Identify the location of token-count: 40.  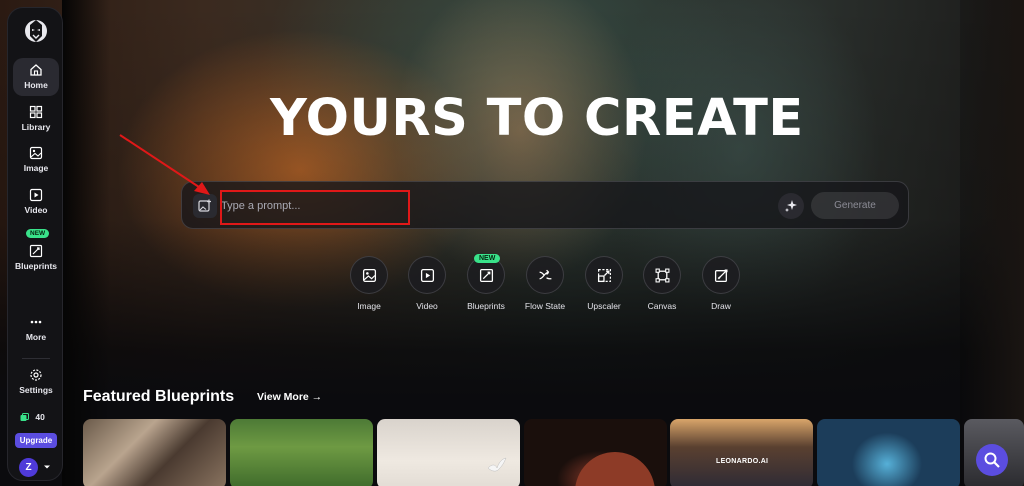
(40, 417).